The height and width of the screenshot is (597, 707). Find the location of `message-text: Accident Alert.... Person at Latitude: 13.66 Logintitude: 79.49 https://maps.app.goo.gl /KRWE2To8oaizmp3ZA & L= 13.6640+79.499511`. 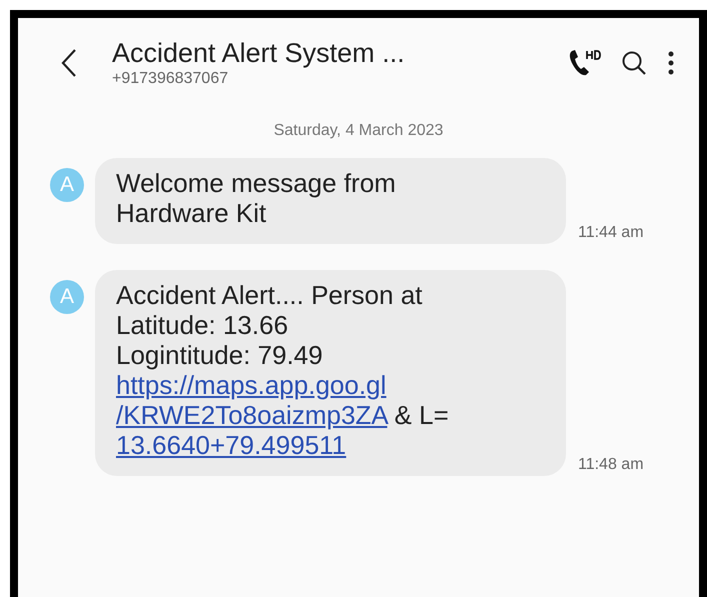

message-text: Accident Alert.... Person at Latitude: 13.66 Logintitude: 79.49 https://maps.app.goo.gl /KRWE2To8oaizmp3ZA & L= 13.6640+79.499511 is located at coordinates (283, 370).